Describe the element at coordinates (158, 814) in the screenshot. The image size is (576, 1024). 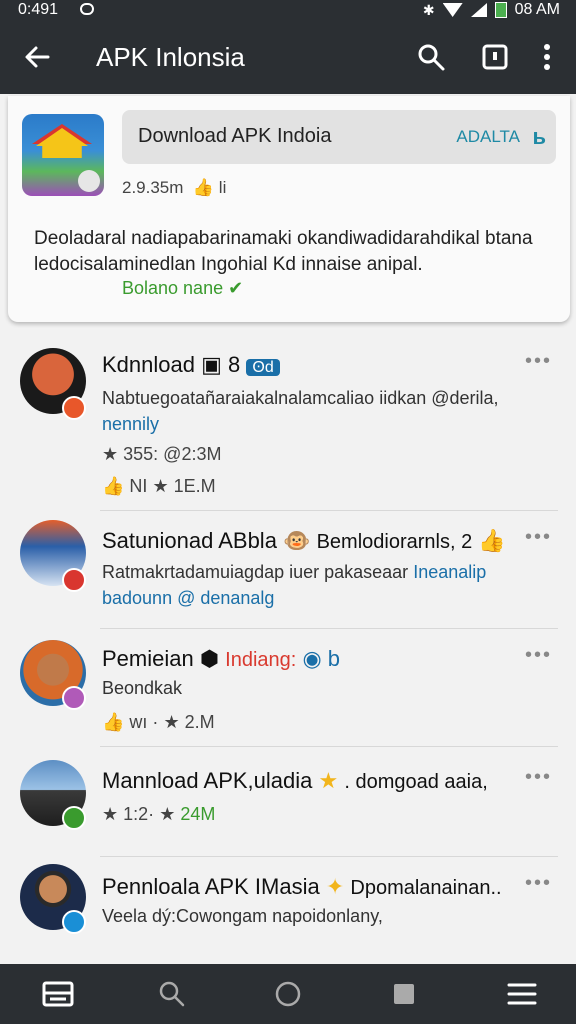
I see `post-stats: ★ 1:2· ★ 24M` at that location.